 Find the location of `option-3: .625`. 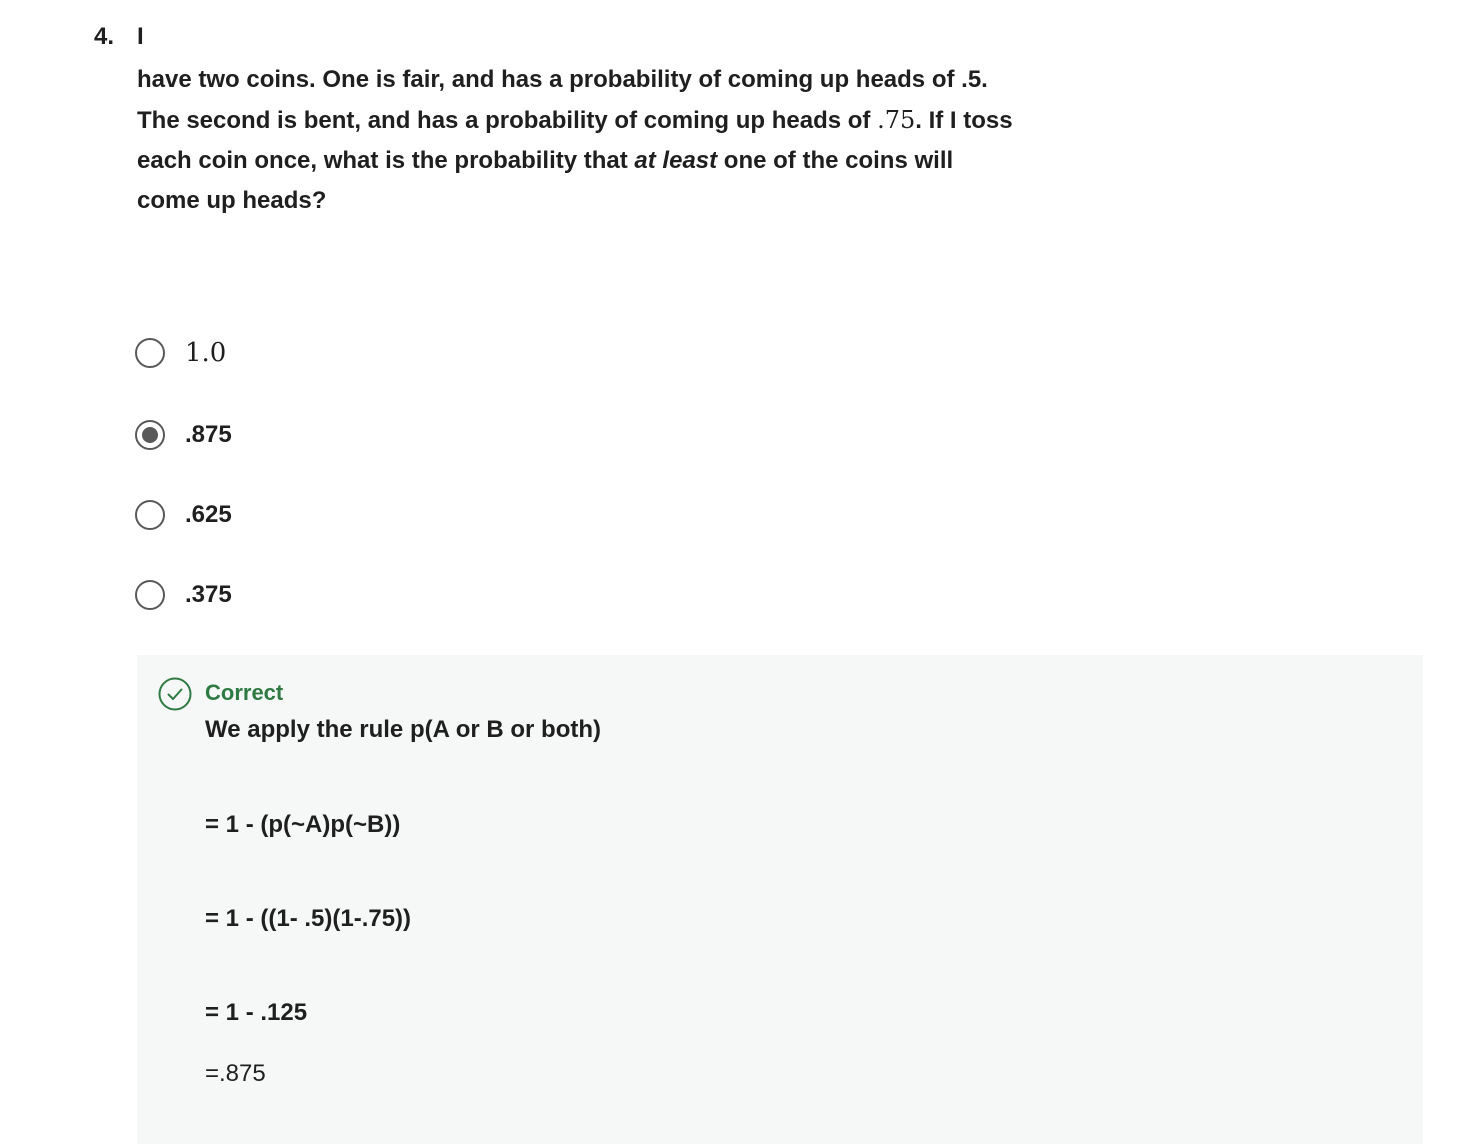

option-3: .625 is located at coordinates (183, 515).